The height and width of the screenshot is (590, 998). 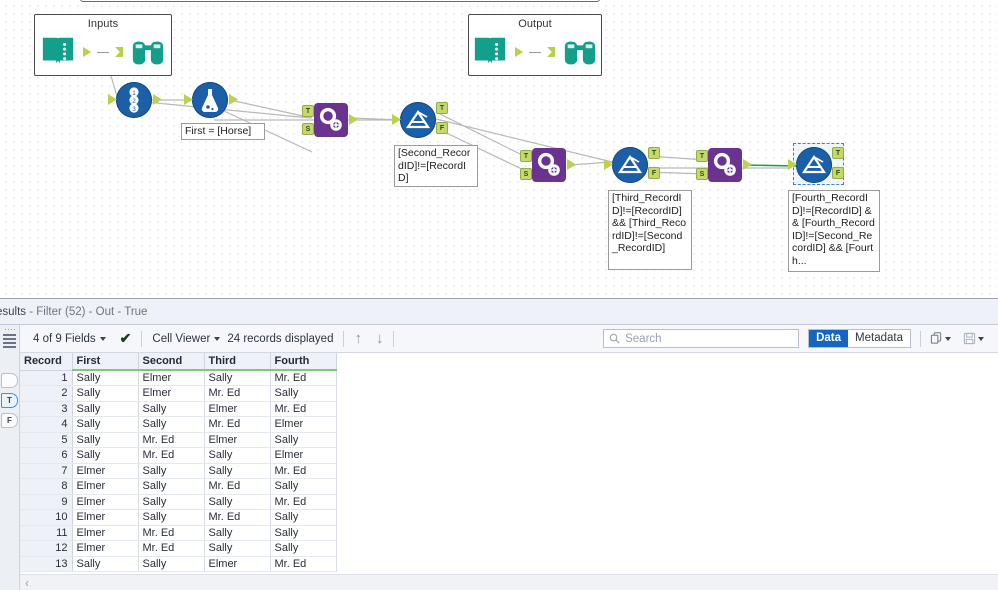 I want to click on table-row: 5 Sally Mr. Ed Elmer Sally, so click(x=178, y=440).